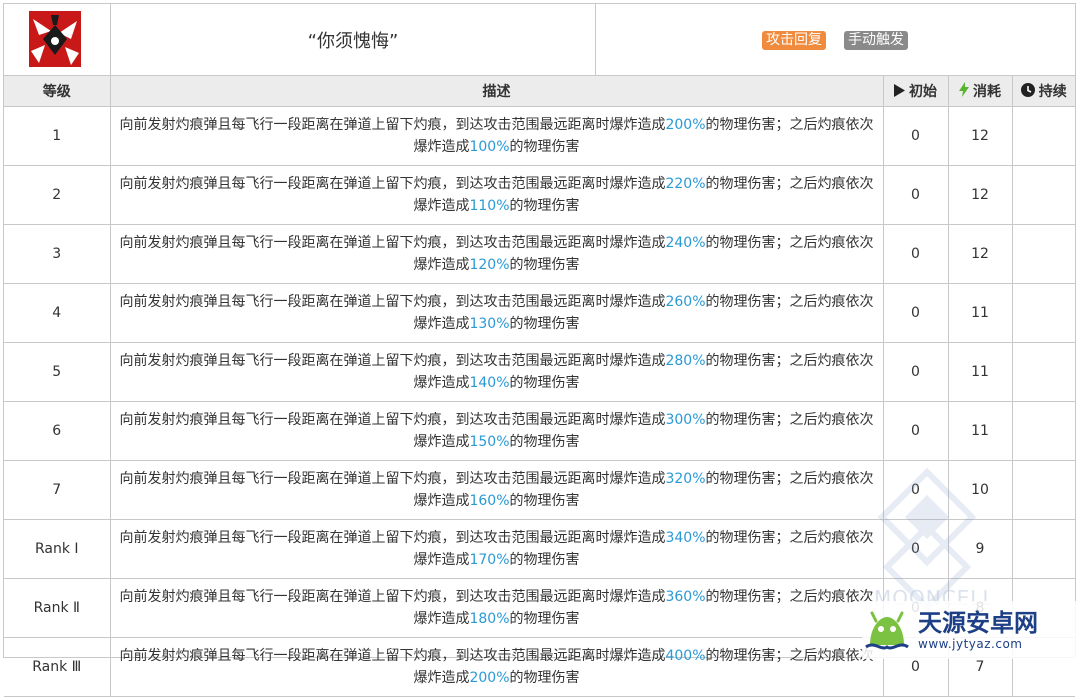  I want to click on followup-damage-percent: 140%, so click(489, 383).